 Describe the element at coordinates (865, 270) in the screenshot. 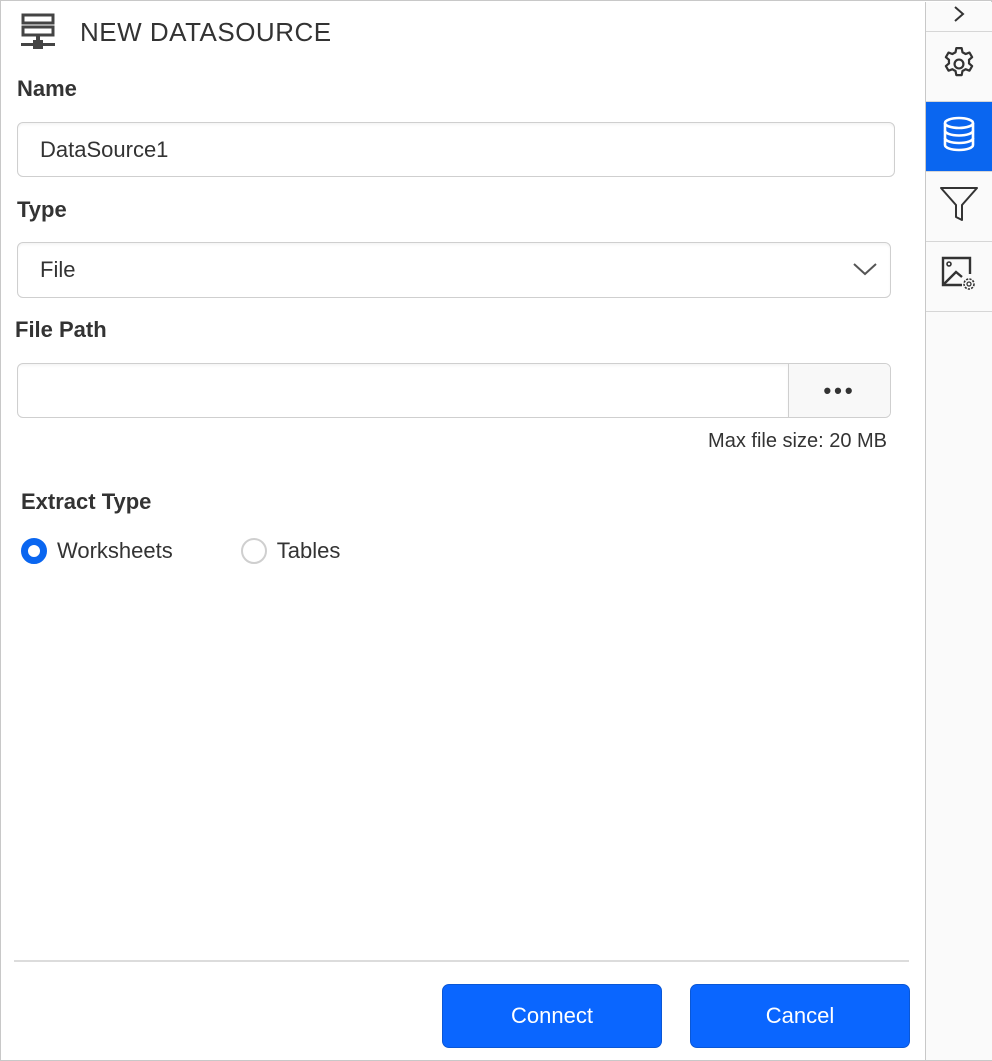

I see `chevron-down-icon` at that location.